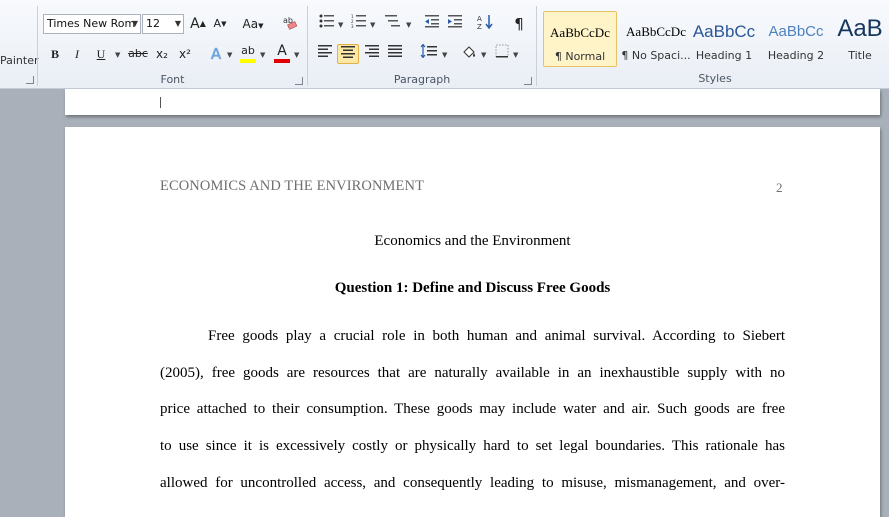  I want to click on previous-page-bottom, so click(472, 102).